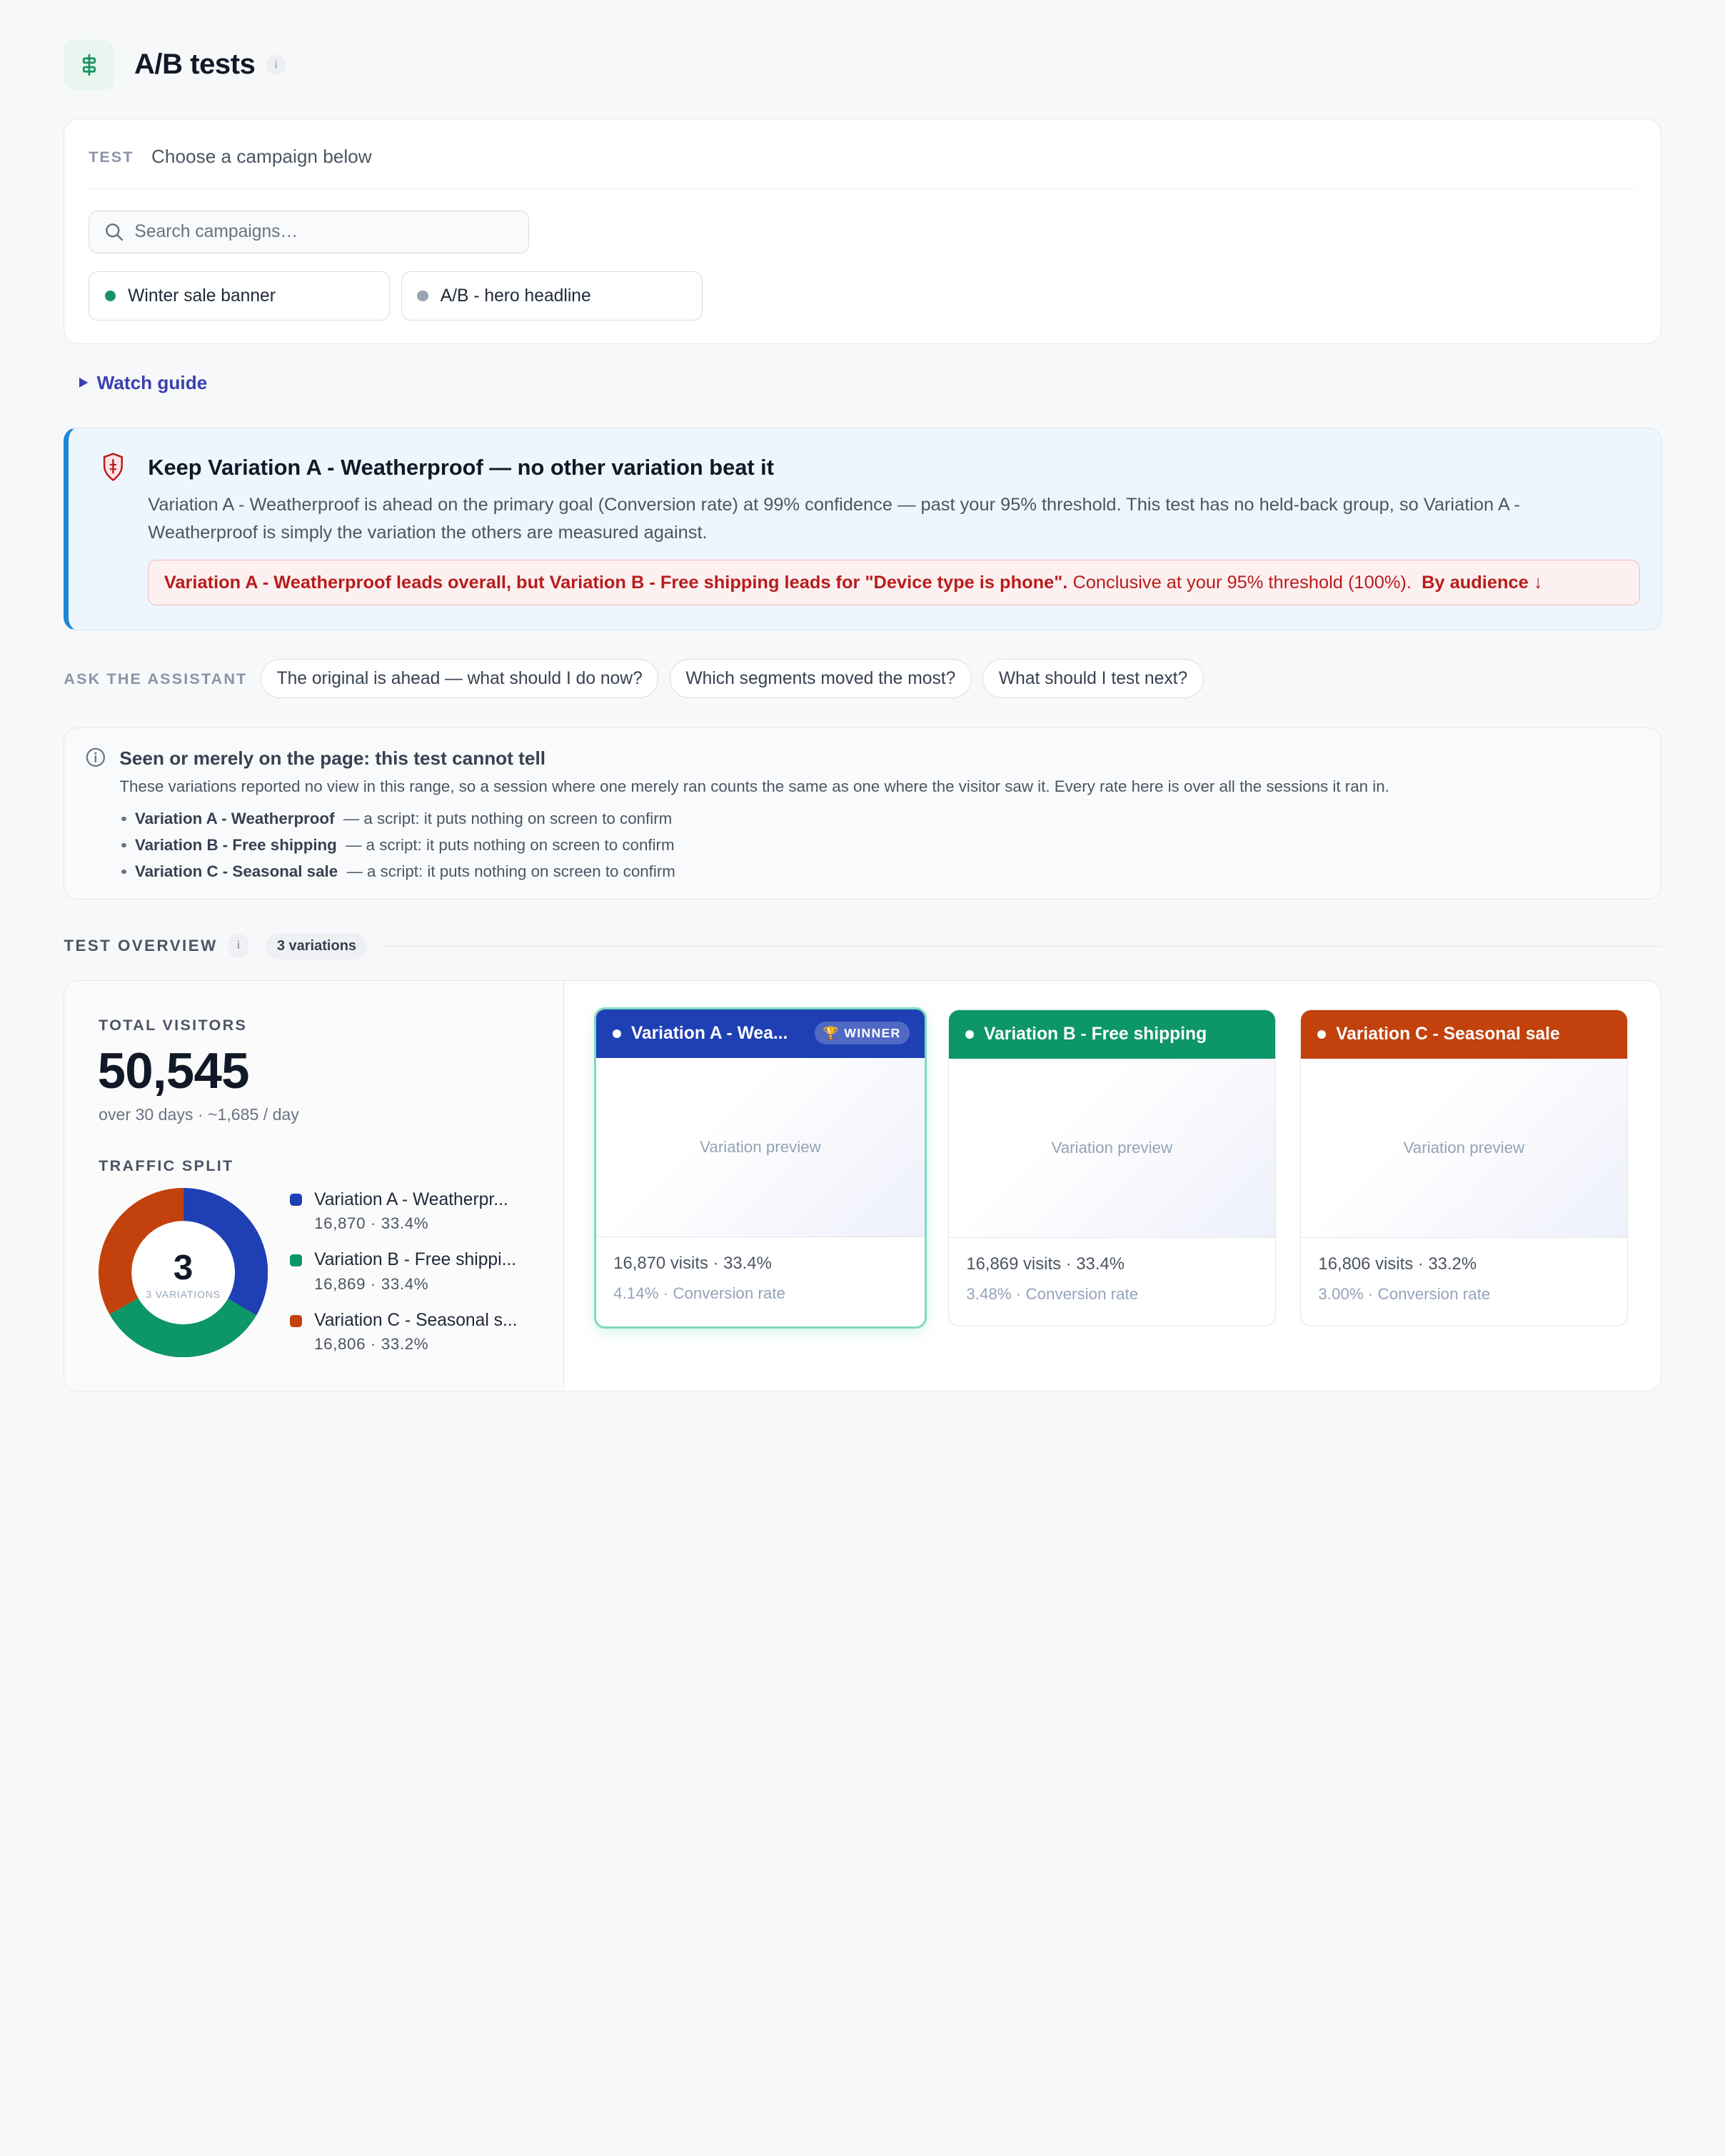  Describe the element at coordinates (371, 1223) in the screenshot. I see `legend-stat: 16,870 · 33.4%` at that location.